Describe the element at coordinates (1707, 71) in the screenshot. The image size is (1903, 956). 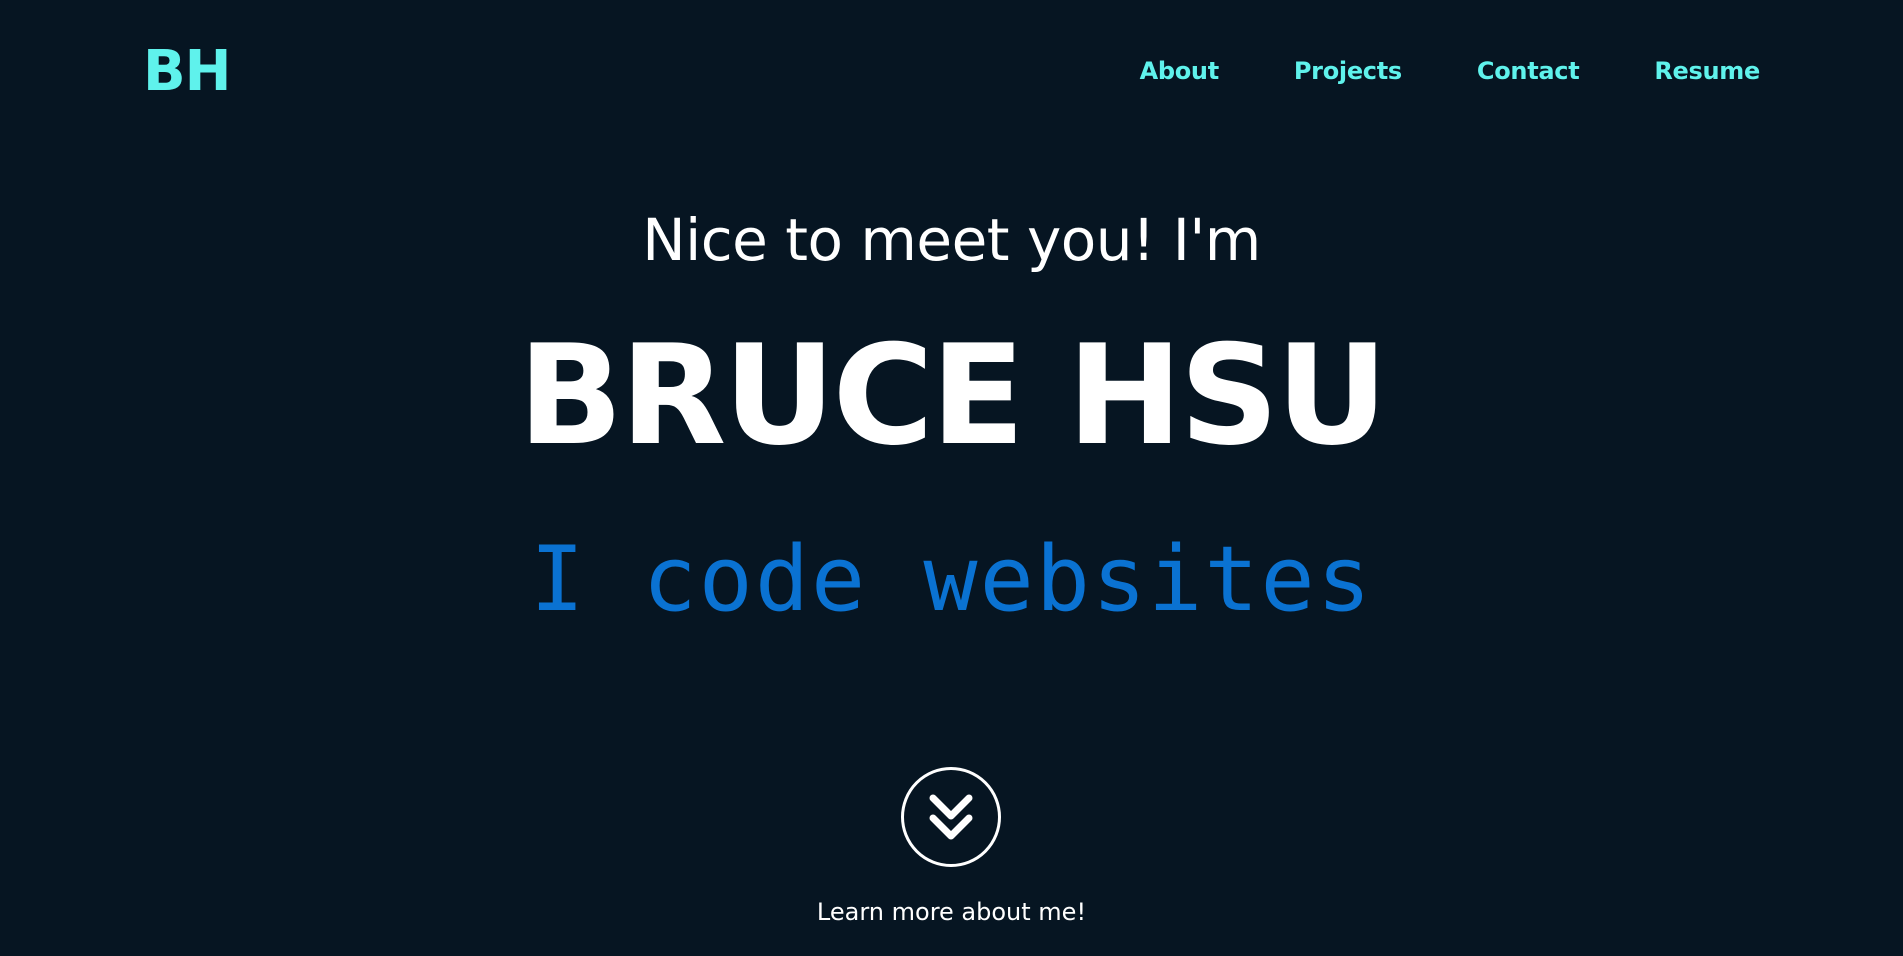
I see `nav-link-resume: Resume` at that location.